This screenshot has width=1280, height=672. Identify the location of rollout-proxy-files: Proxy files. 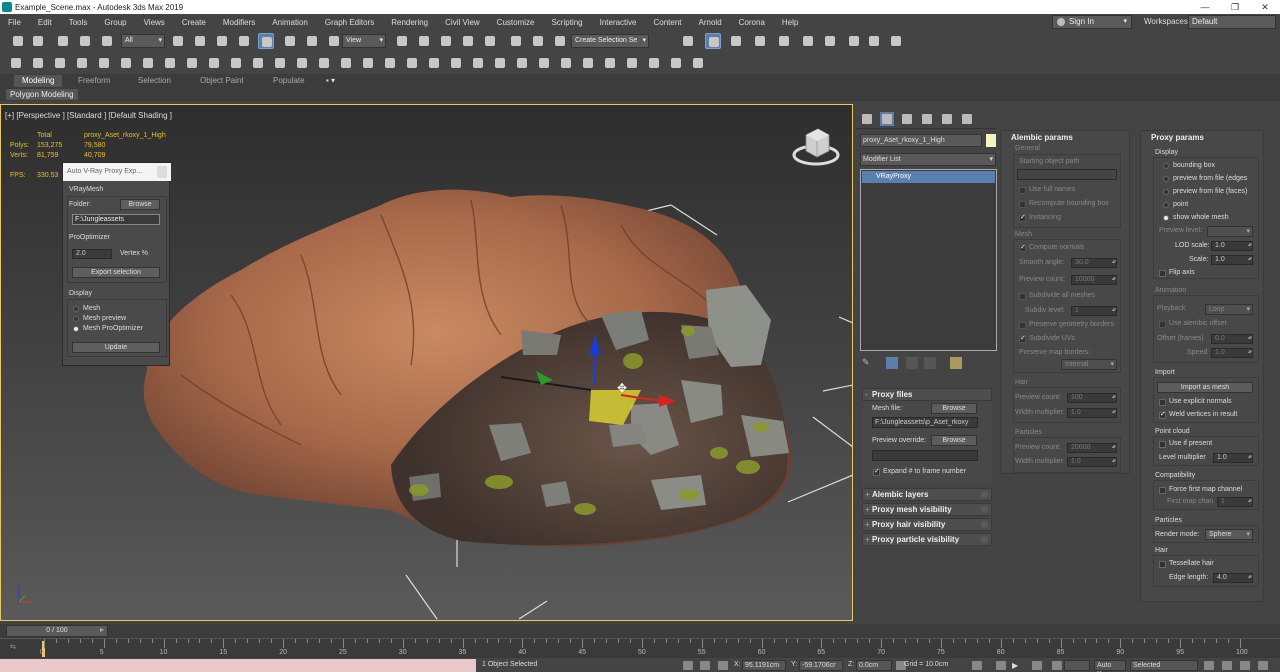
(927, 394).